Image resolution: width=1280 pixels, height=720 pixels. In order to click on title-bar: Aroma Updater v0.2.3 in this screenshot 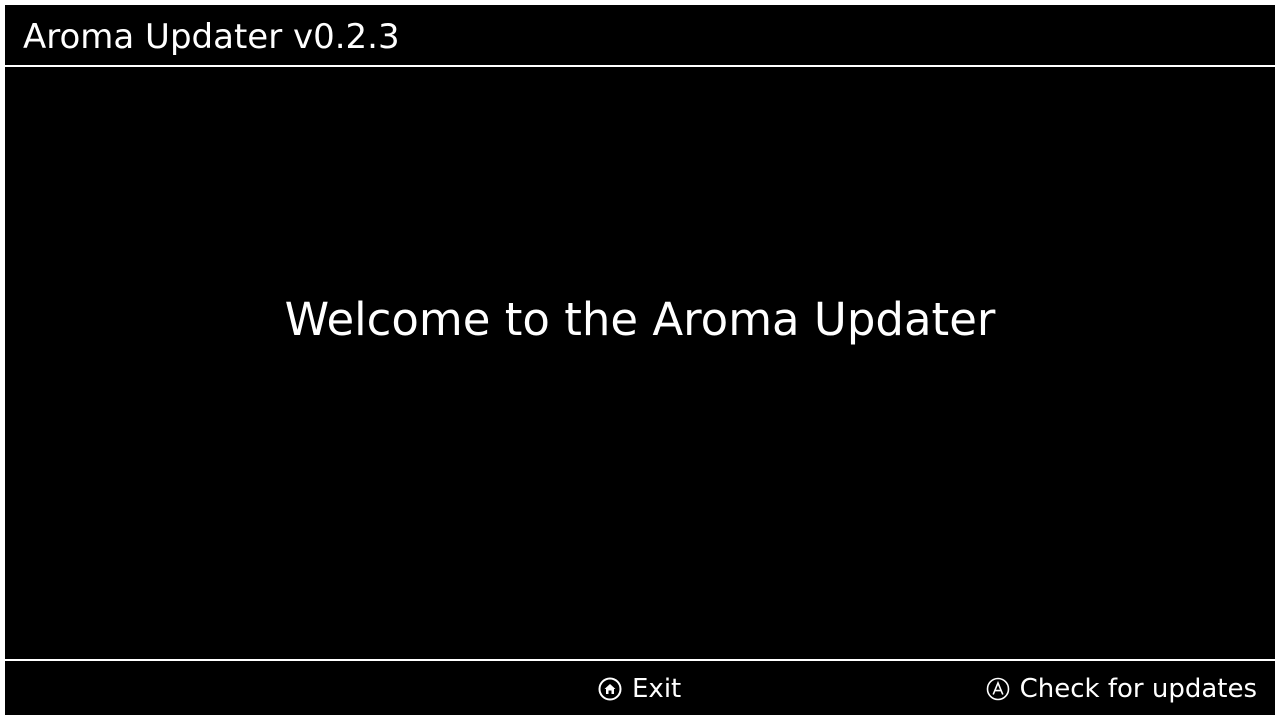, I will do `click(640, 36)`.